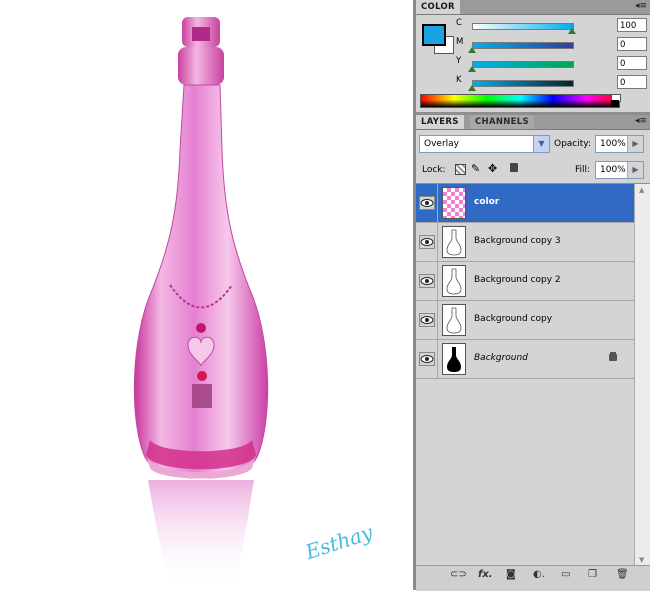 This screenshot has height=591, width=650. Describe the element at coordinates (459, 80) in the screenshot. I see `channel-label: K` at that location.